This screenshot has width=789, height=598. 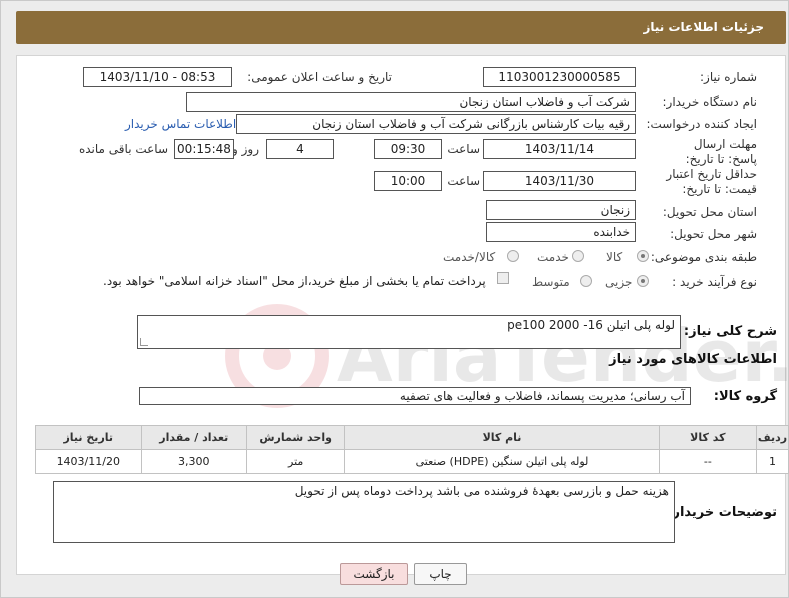 What do you see at coordinates (591, 325) in the screenshot?
I see `description-text: لوله پلی اتیلن 16- 2000 pe100` at bounding box center [591, 325].